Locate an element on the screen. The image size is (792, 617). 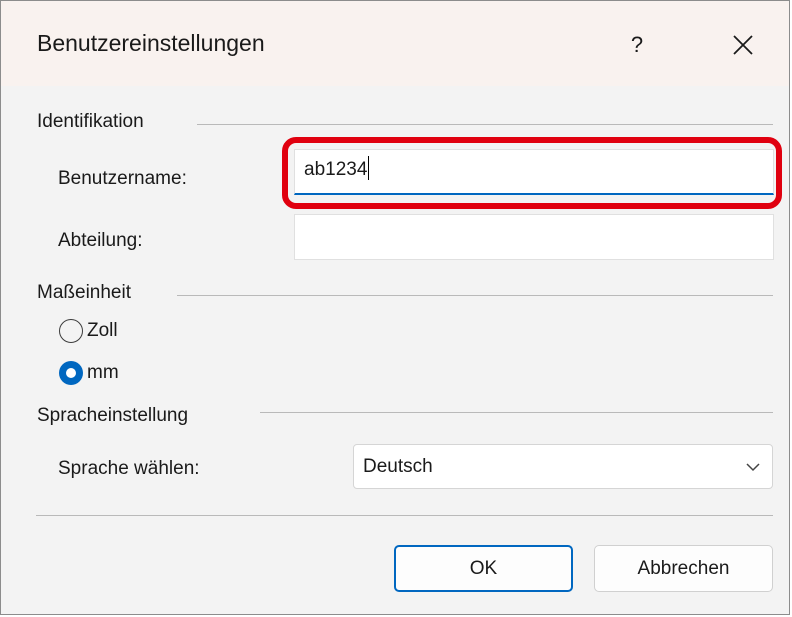
dialog-title: Benutzereinstellungen is located at coordinates (151, 43).